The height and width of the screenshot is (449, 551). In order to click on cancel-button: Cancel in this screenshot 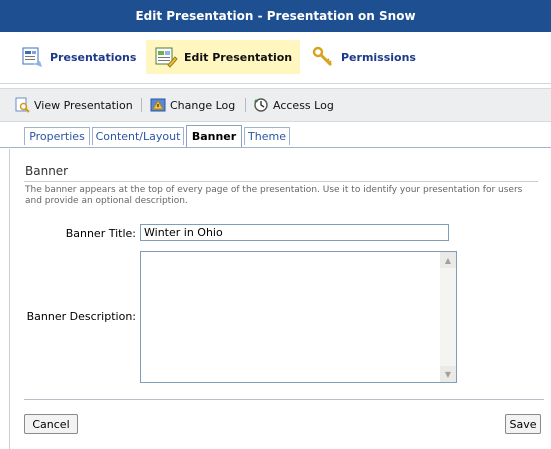, I will do `click(51, 424)`.